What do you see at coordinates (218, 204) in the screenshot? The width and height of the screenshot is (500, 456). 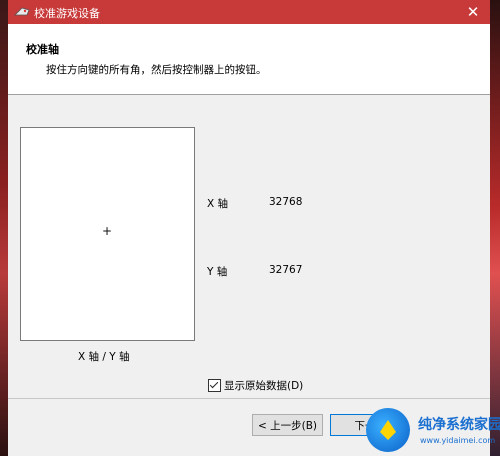 I see `x-axis-label: X 轴` at bounding box center [218, 204].